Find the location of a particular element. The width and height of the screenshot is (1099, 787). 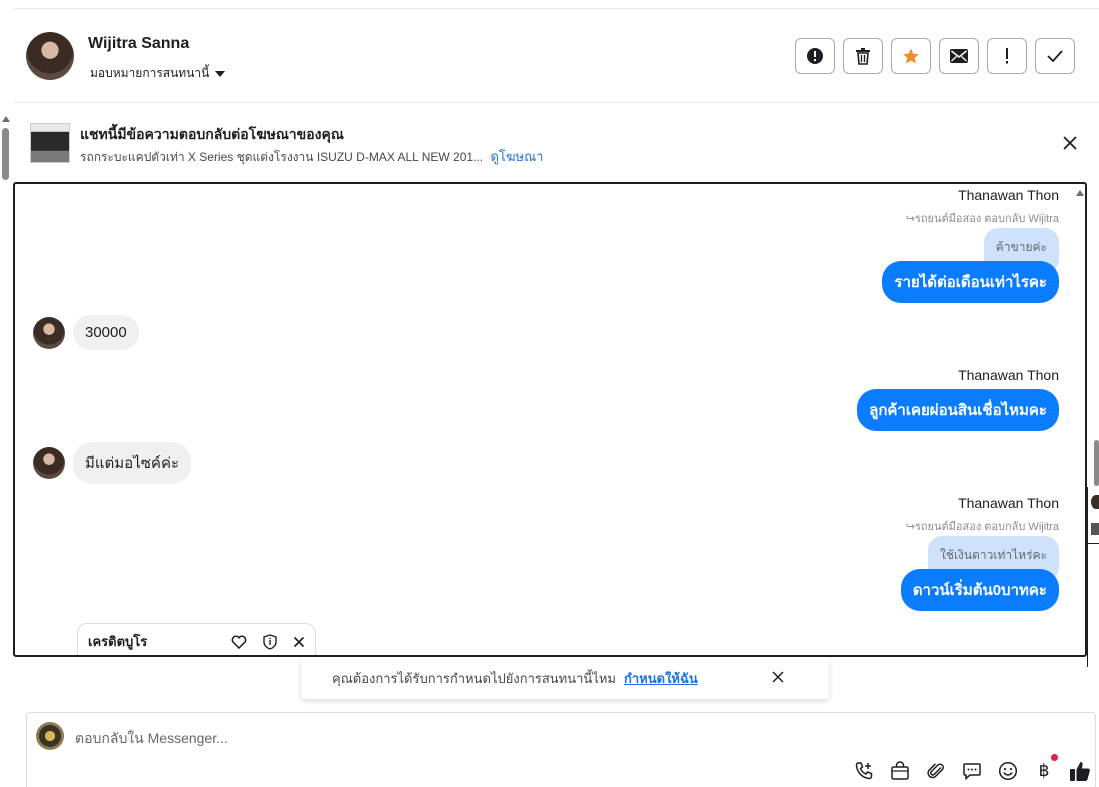

star-button is located at coordinates (911, 56).